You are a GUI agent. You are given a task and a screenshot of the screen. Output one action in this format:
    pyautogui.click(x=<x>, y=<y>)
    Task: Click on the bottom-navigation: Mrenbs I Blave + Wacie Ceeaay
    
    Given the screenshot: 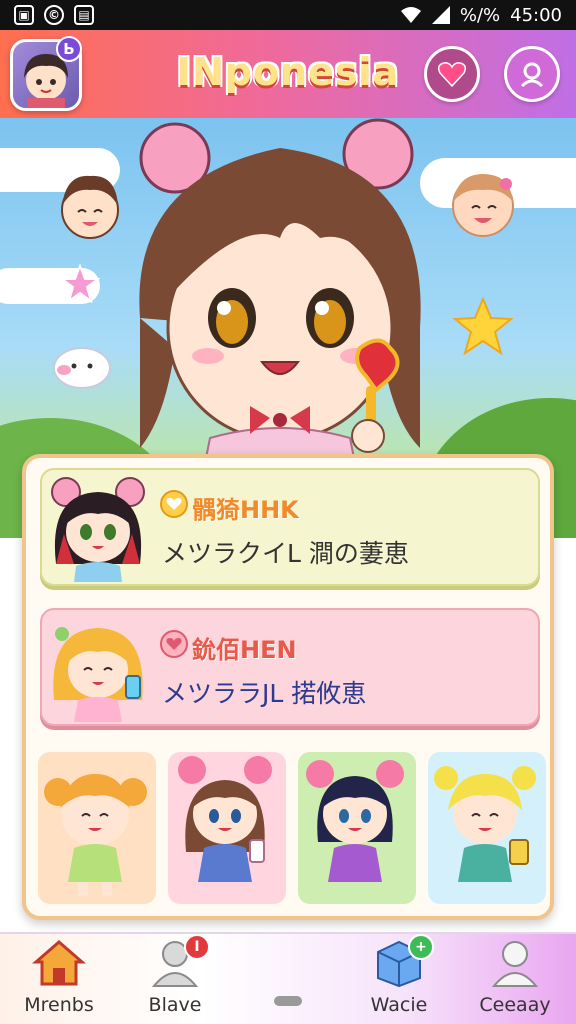 What is the action you would take?
    pyautogui.click(x=288, y=978)
    